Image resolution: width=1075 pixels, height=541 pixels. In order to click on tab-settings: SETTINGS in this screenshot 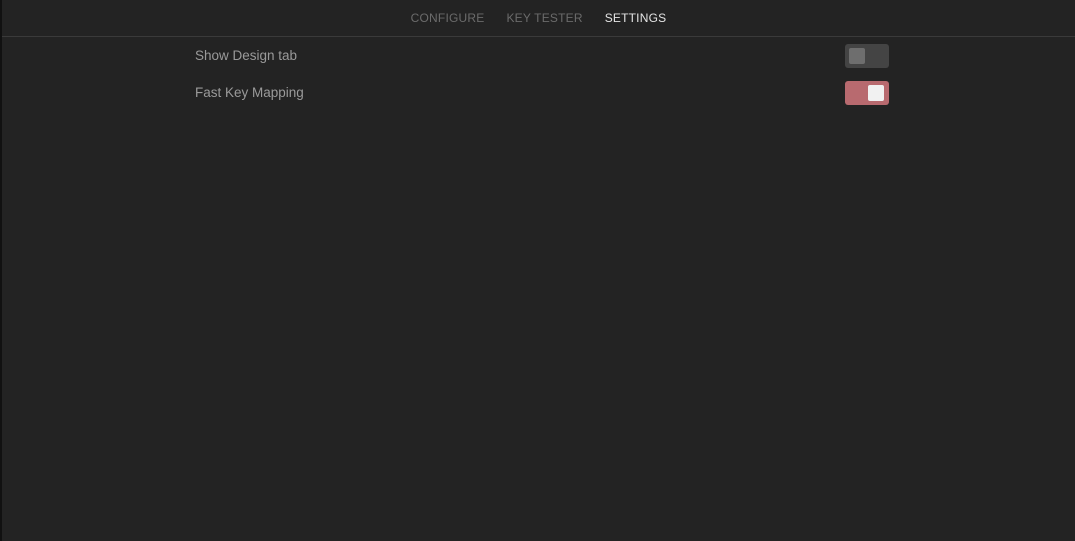, I will do `click(636, 18)`.